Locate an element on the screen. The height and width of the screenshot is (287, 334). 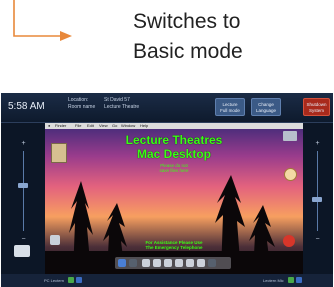
desktop-subtitle: Please do not save files here is located at coordinates (174, 168).